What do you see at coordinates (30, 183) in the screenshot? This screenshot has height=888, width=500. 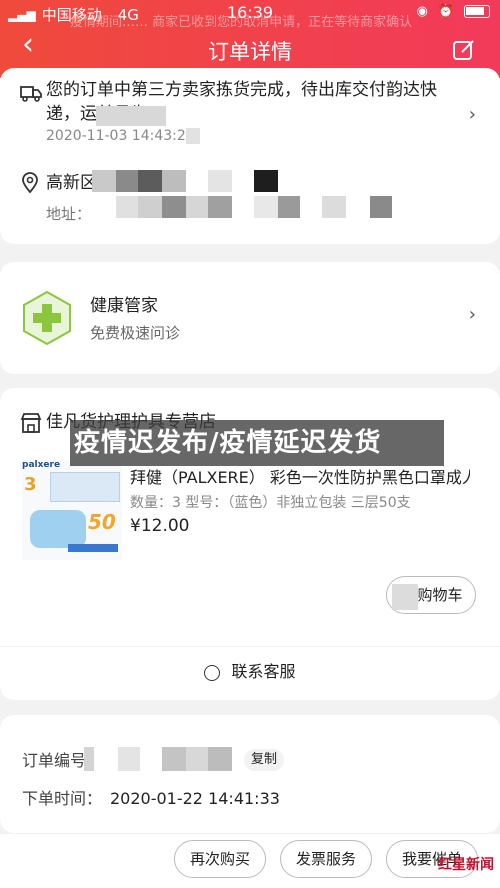 I see `location-pin-icon` at bounding box center [30, 183].